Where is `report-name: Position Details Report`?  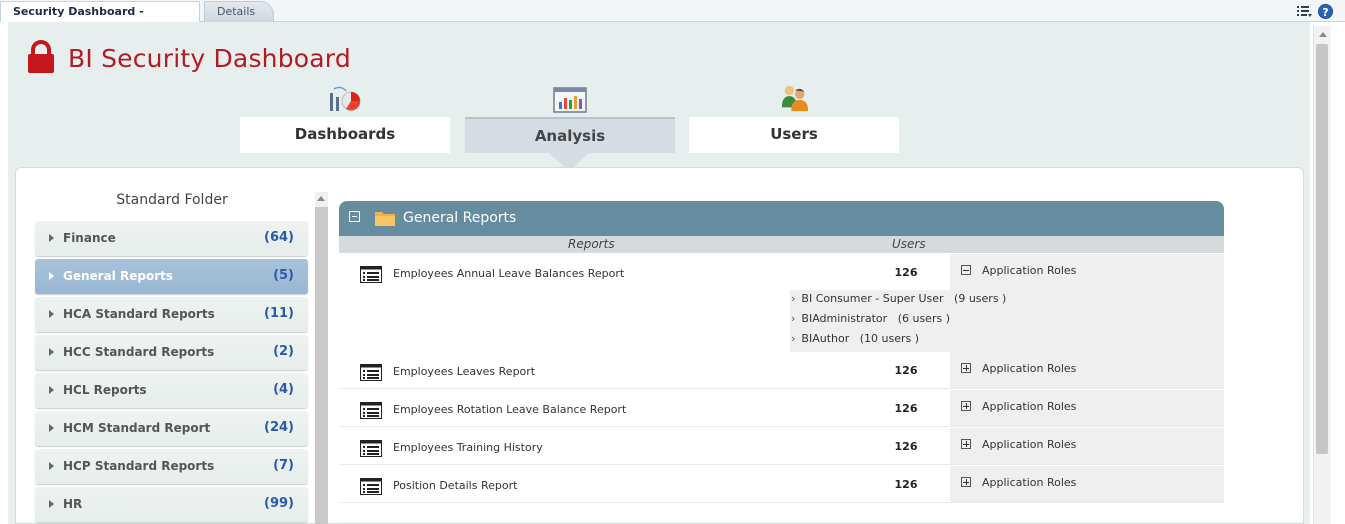
report-name: Position Details Report is located at coordinates (455, 485).